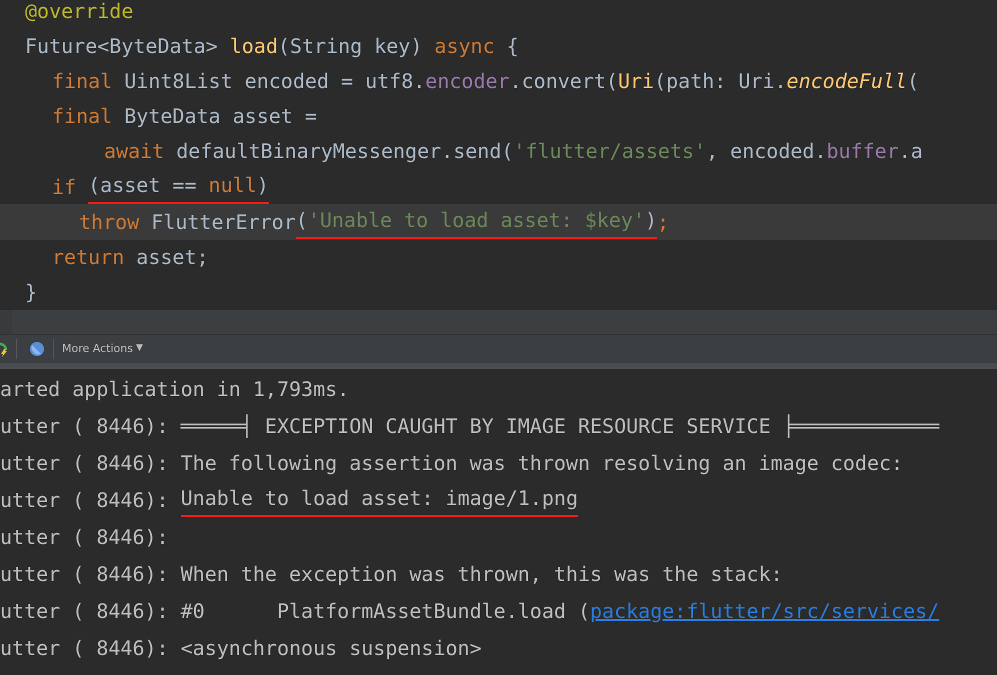 The width and height of the screenshot is (997, 675). Describe the element at coordinates (175, 389) in the screenshot. I see `console-text: arted application in 1,793ms.` at that location.